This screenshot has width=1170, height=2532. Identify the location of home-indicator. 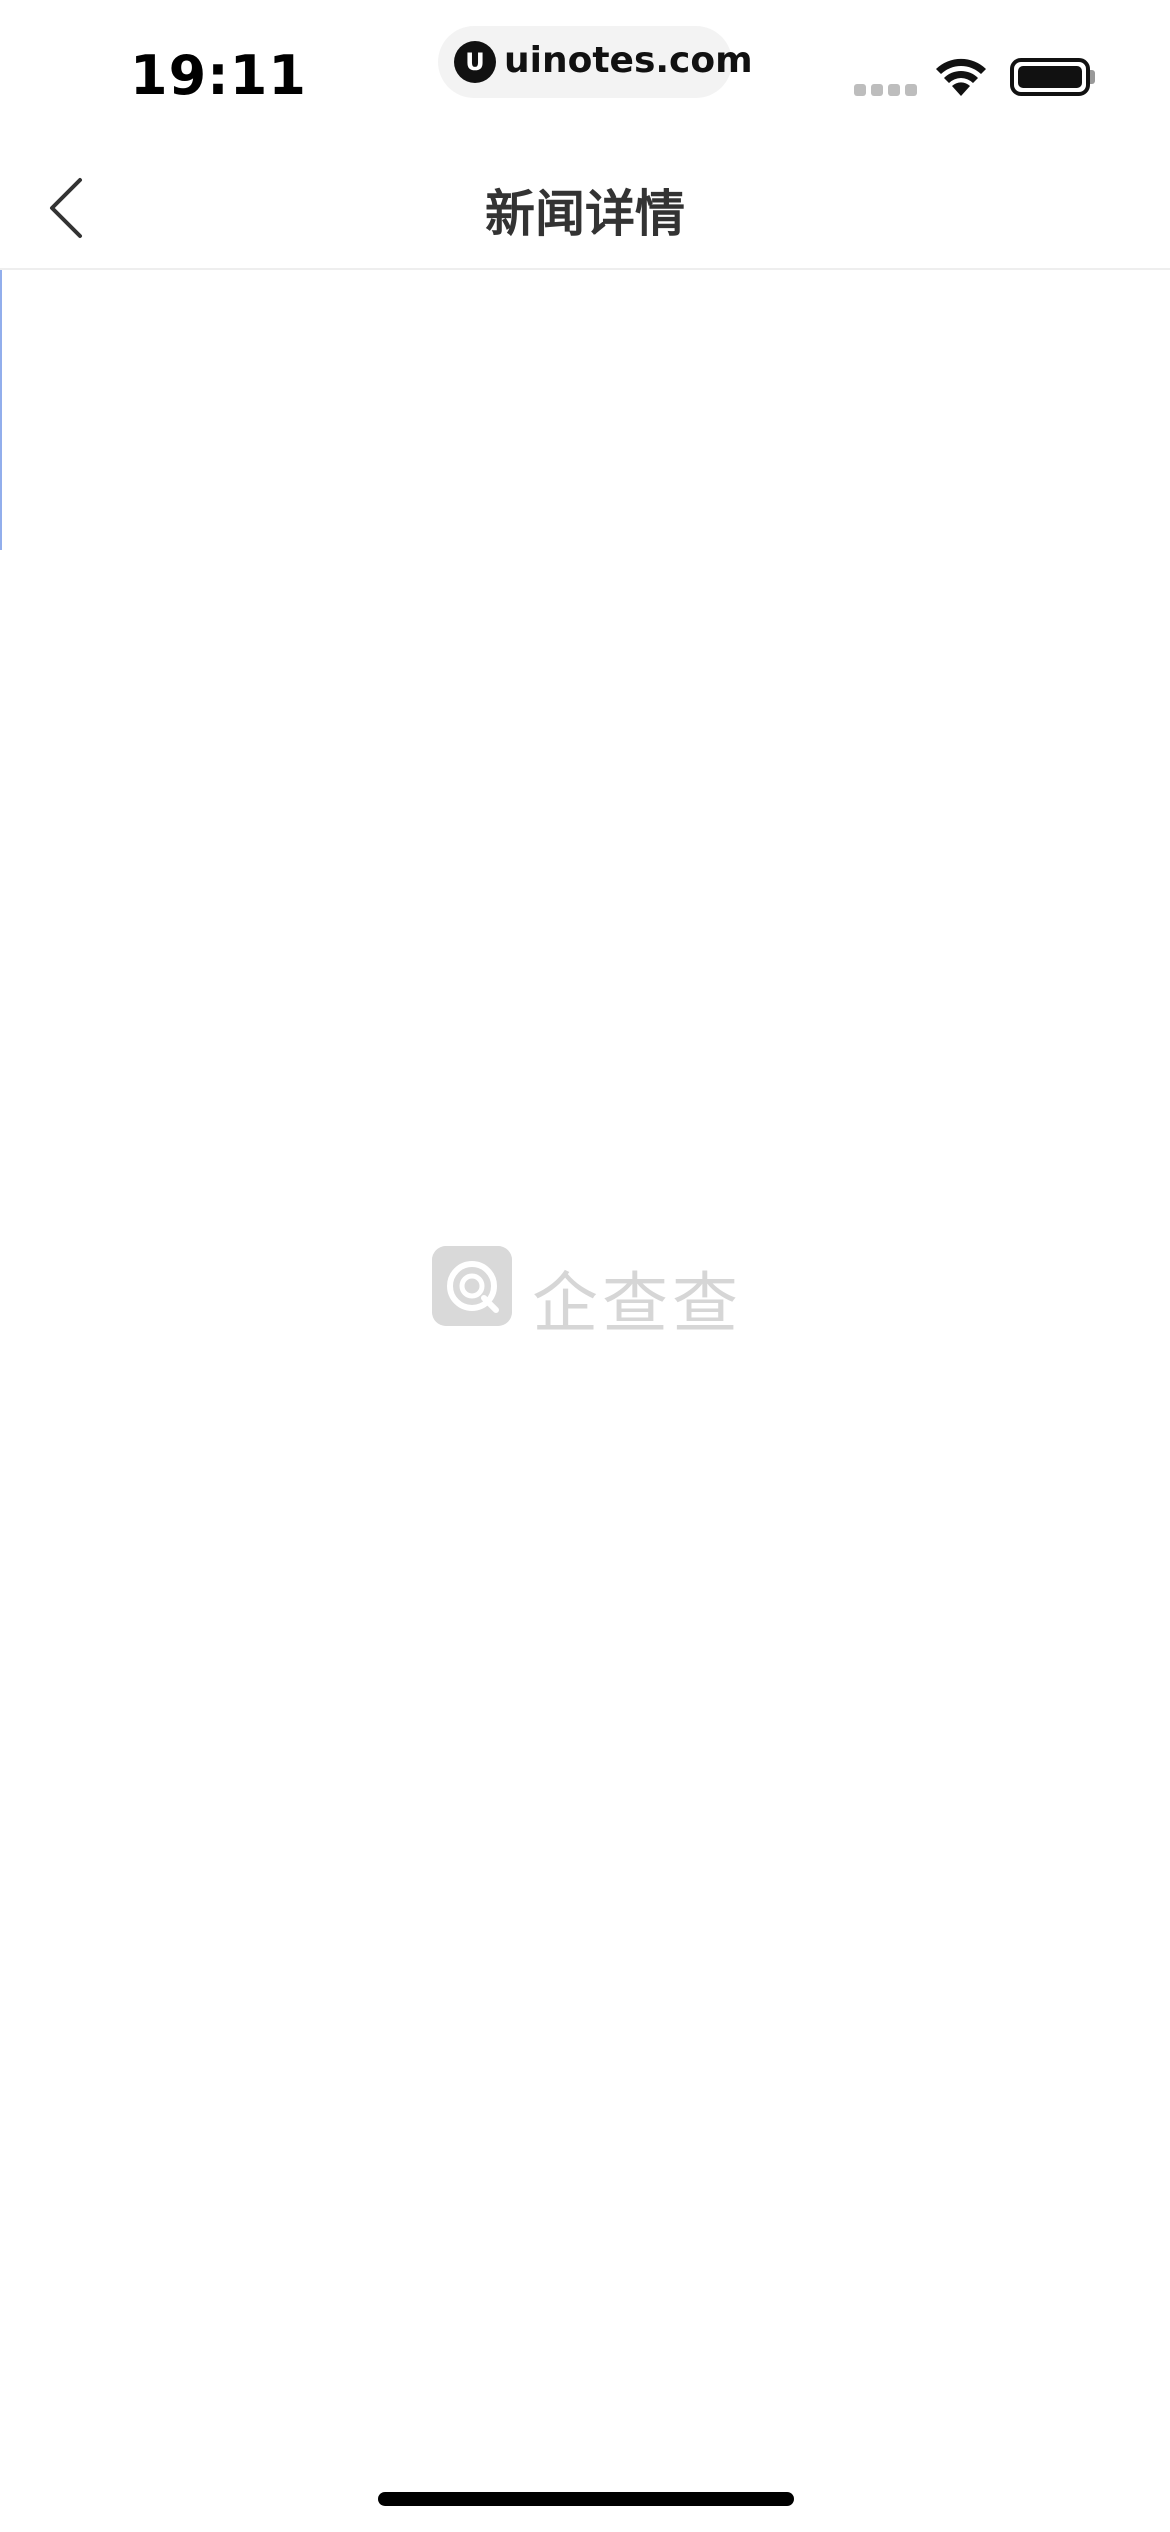
(586, 2499).